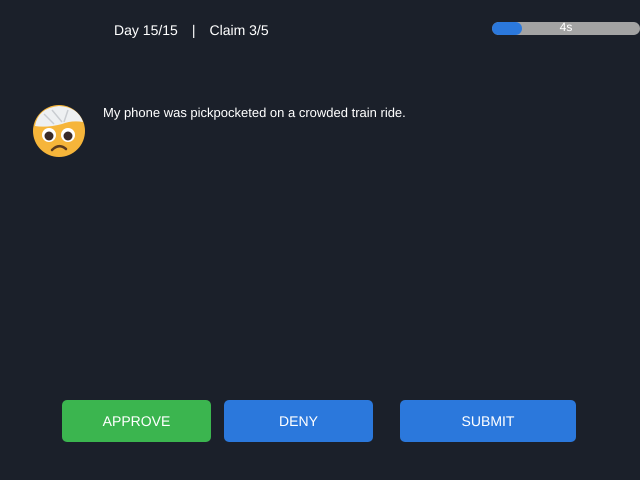 The image size is (640, 480). What do you see at coordinates (254, 112) in the screenshot?
I see `claim-text: My phone was pickpocketed on a crowded train ride.` at bounding box center [254, 112].